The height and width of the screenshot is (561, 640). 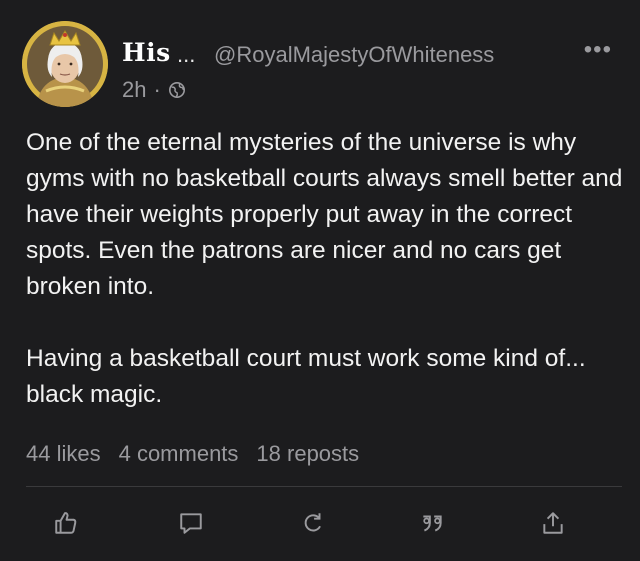 I want to click on comments-count: 4 comments, so click(x=179, y=454).